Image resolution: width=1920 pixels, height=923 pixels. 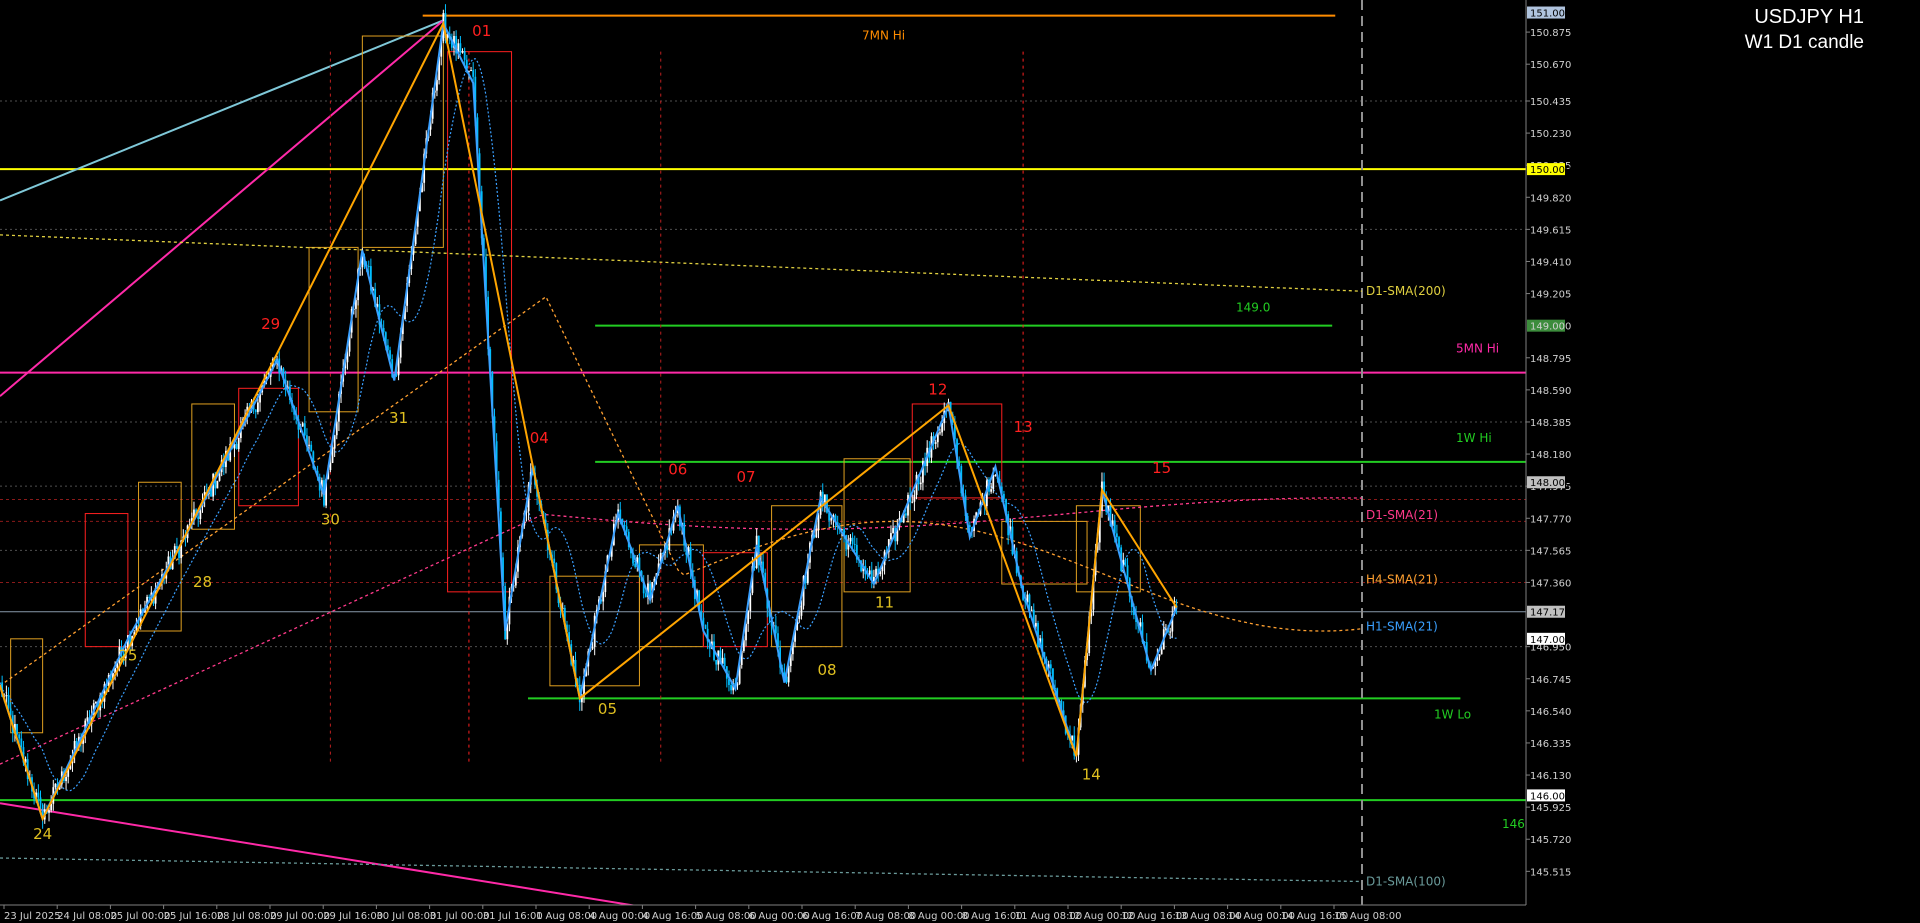 What do you see at coordinates (677, 469) in the screenshot?
I see `day-label-06: 06` at bounding box center [677, 469].